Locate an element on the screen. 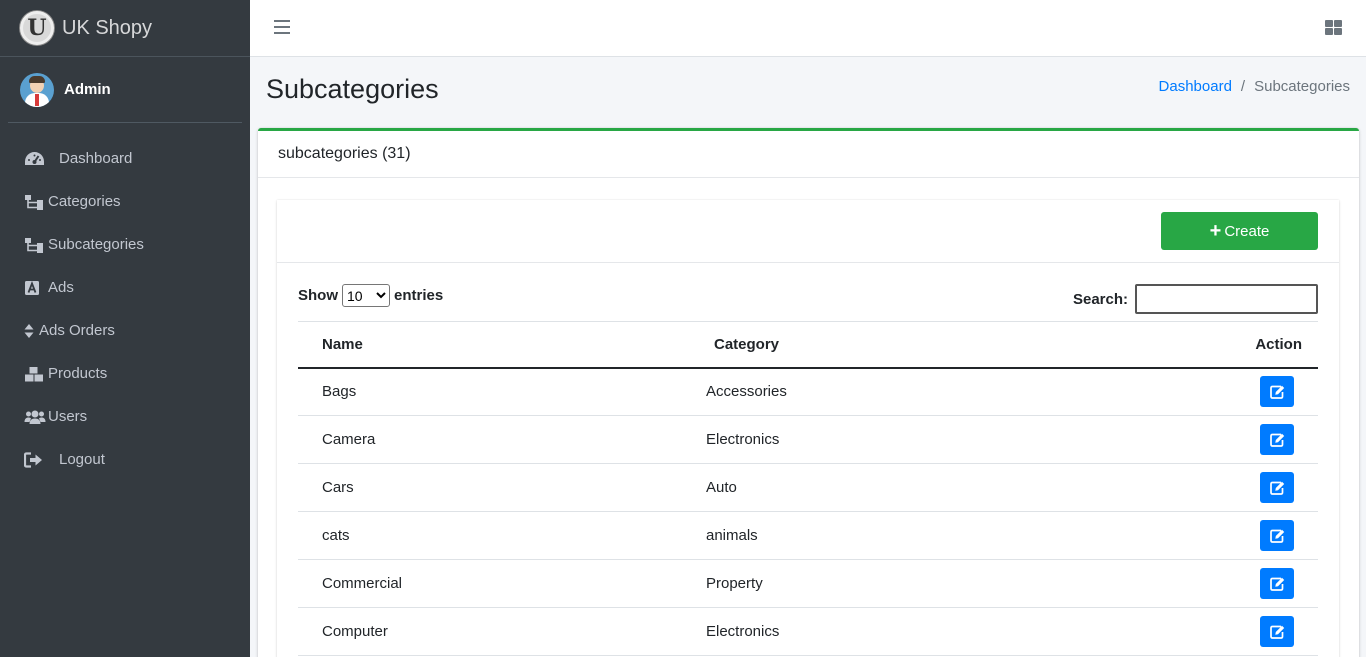 The width and height of the screenshot is (1366, 657). search-label: Search: is located at coordinates (1100, 299).